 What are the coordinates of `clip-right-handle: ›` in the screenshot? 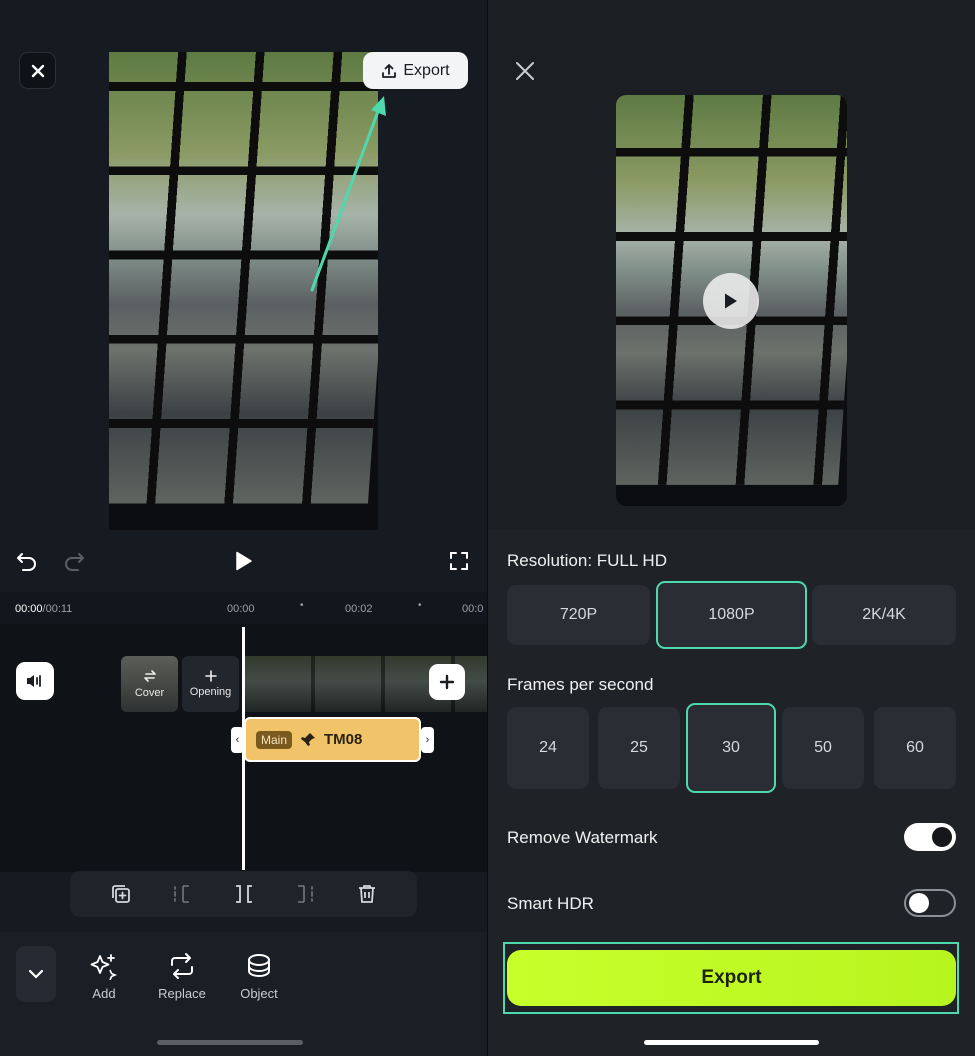 It's located at (427, 740).